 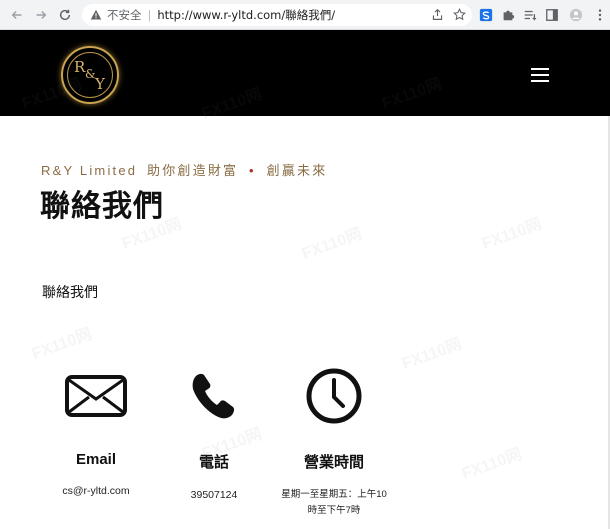 I want to click on side-panel-icon, so click(x=552, y=15).